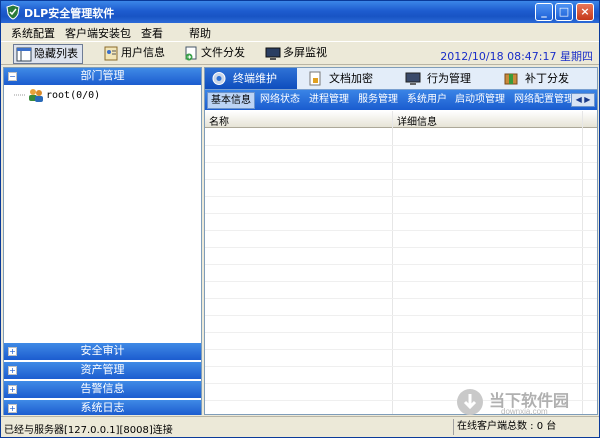 The width and height of the screenshot is (600, 438). What do you see at coordinates (427, 100) in the screenshot?
I see `subtab-system-users: 系统用户` at bounding box center [427, 100].